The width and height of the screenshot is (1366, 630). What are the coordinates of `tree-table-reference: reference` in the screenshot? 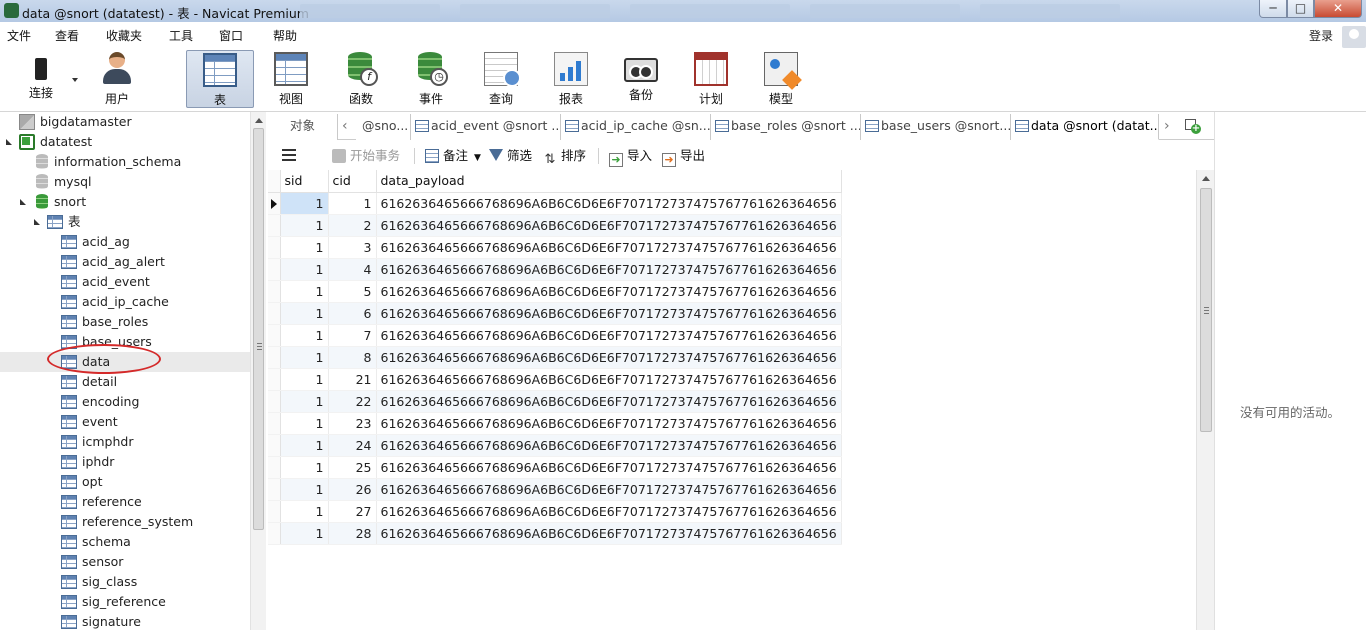 It's located at (125, 502).